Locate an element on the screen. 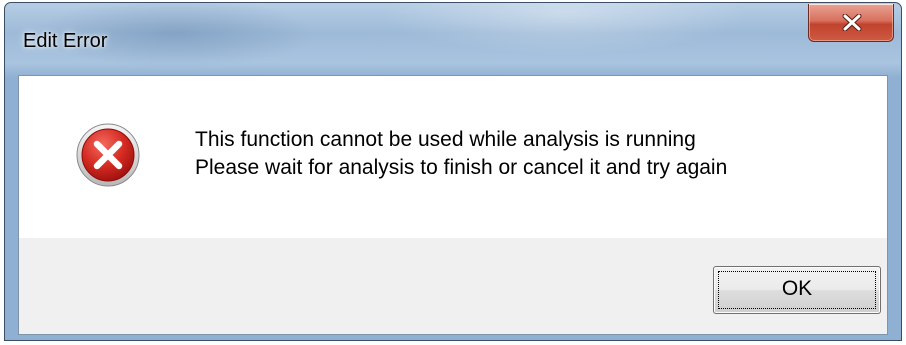 Image resolution: width=906 pixels, height=345 pixels. ok-button: OK is located at coordinates (797, 290).